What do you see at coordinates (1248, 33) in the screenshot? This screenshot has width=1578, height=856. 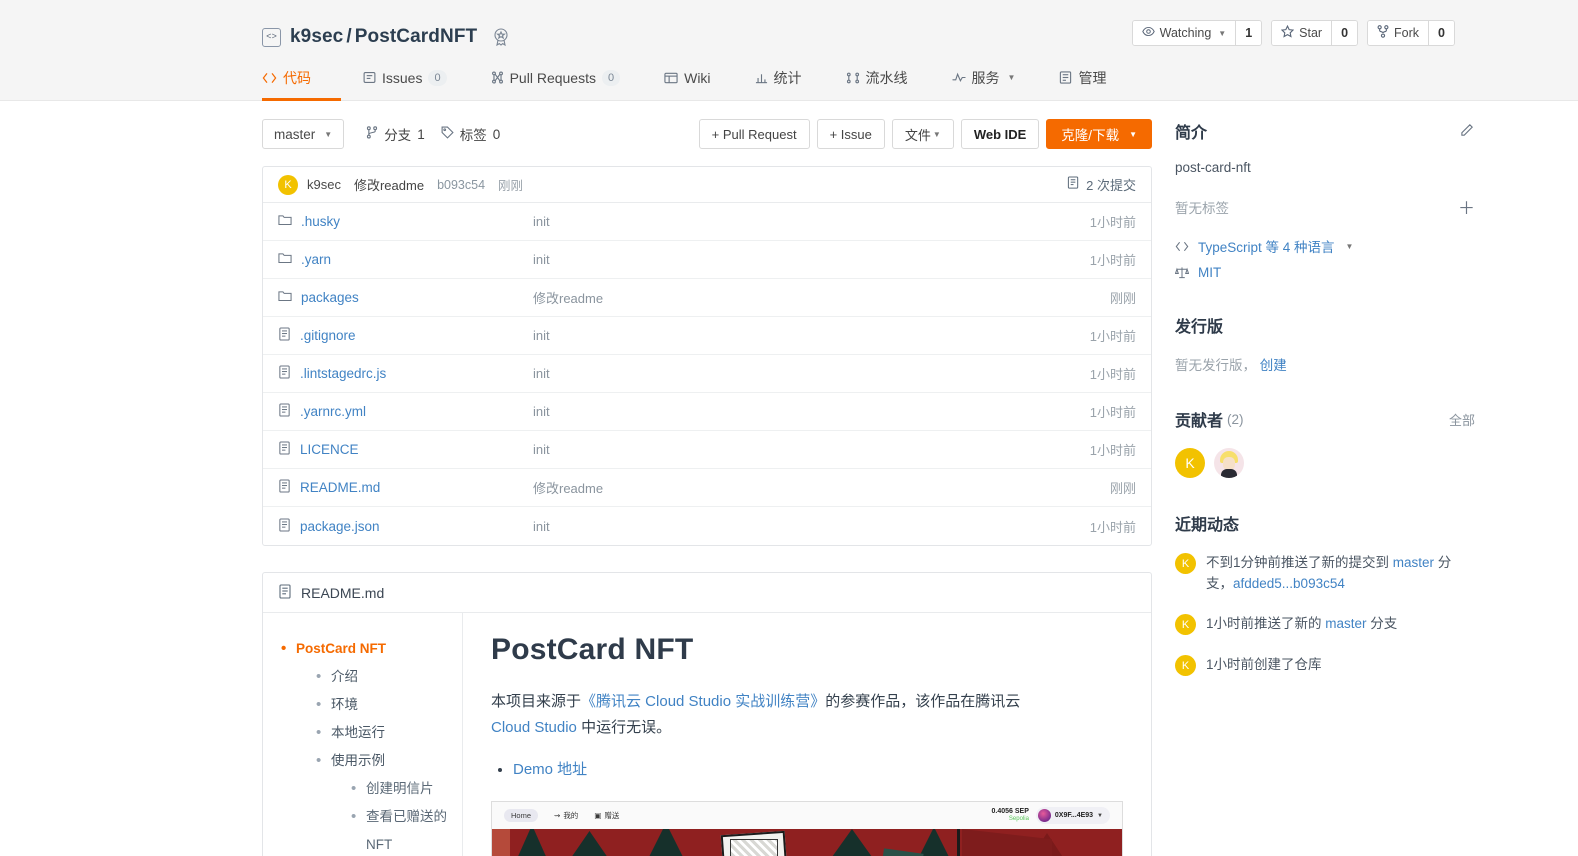 I see `watch-count: 1` at bounding box center [1248, 33].